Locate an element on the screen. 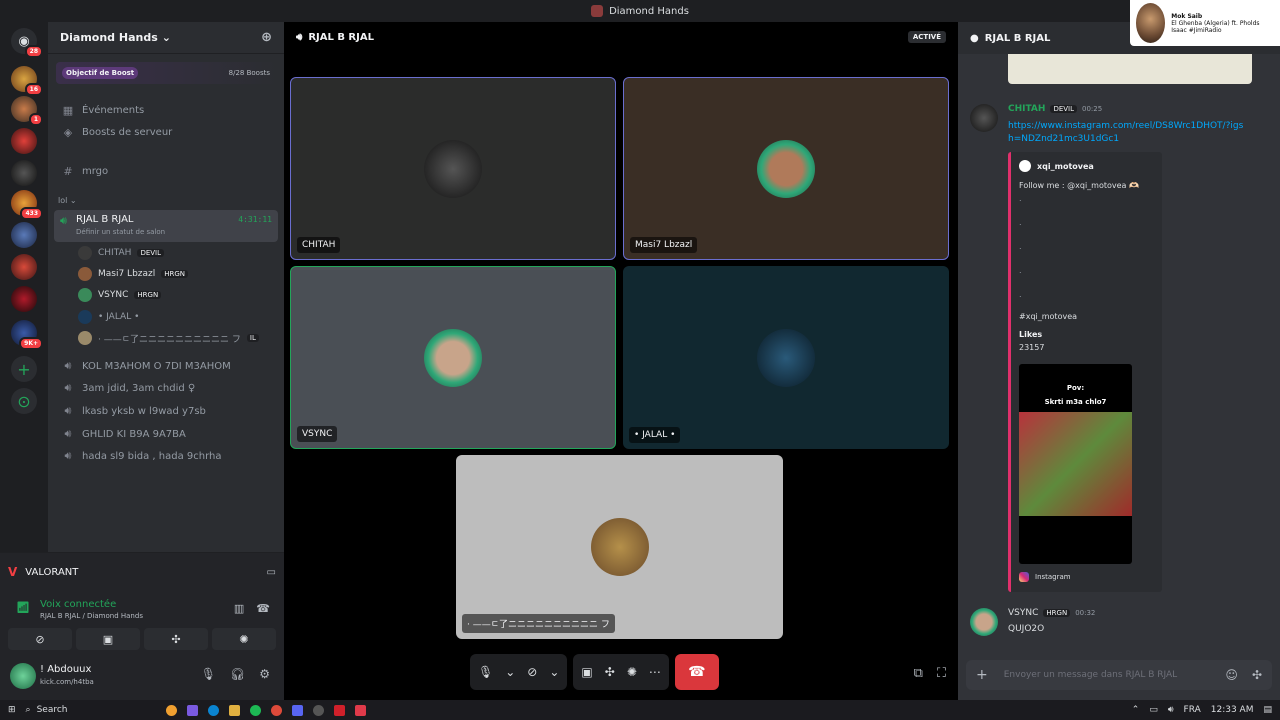  video-tile: CHITAH is located at coordinates (453, 168).